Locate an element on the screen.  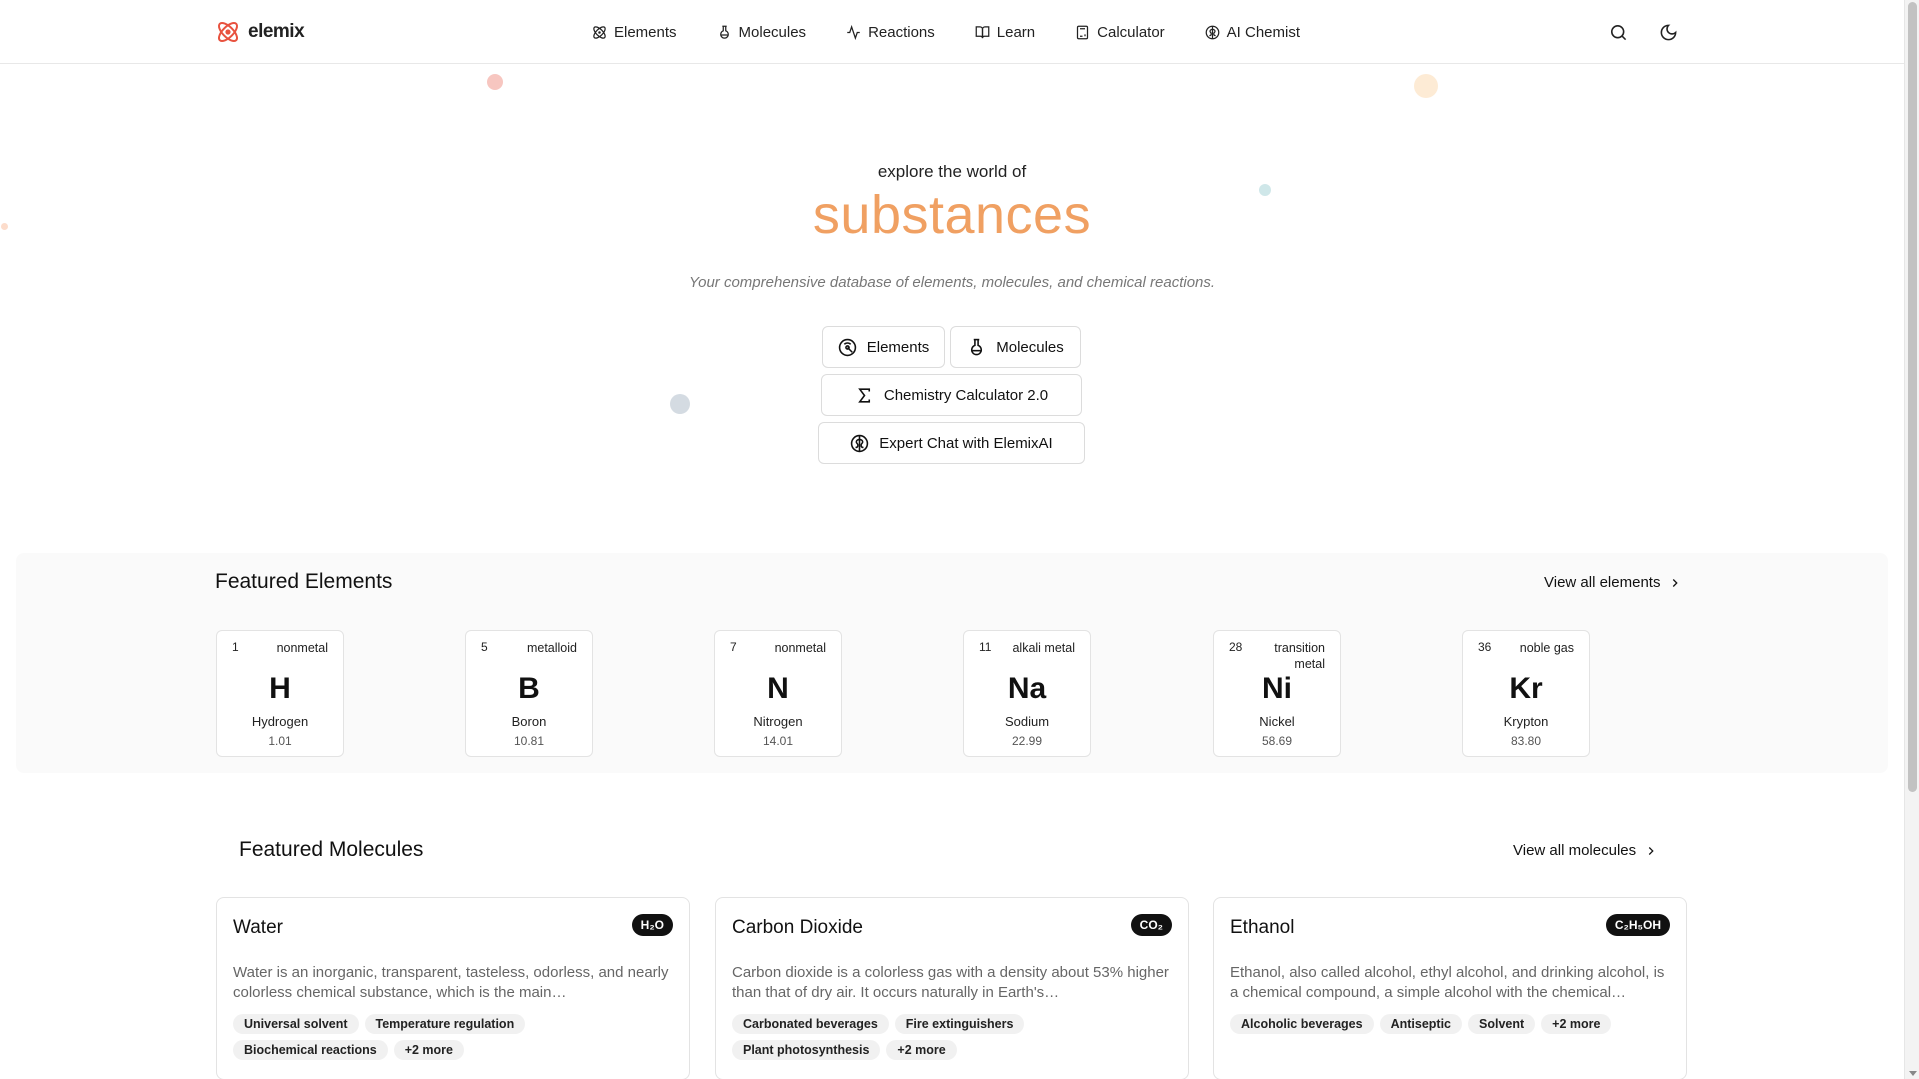
atomic-number: 1 is located at coordinates (235, 647).